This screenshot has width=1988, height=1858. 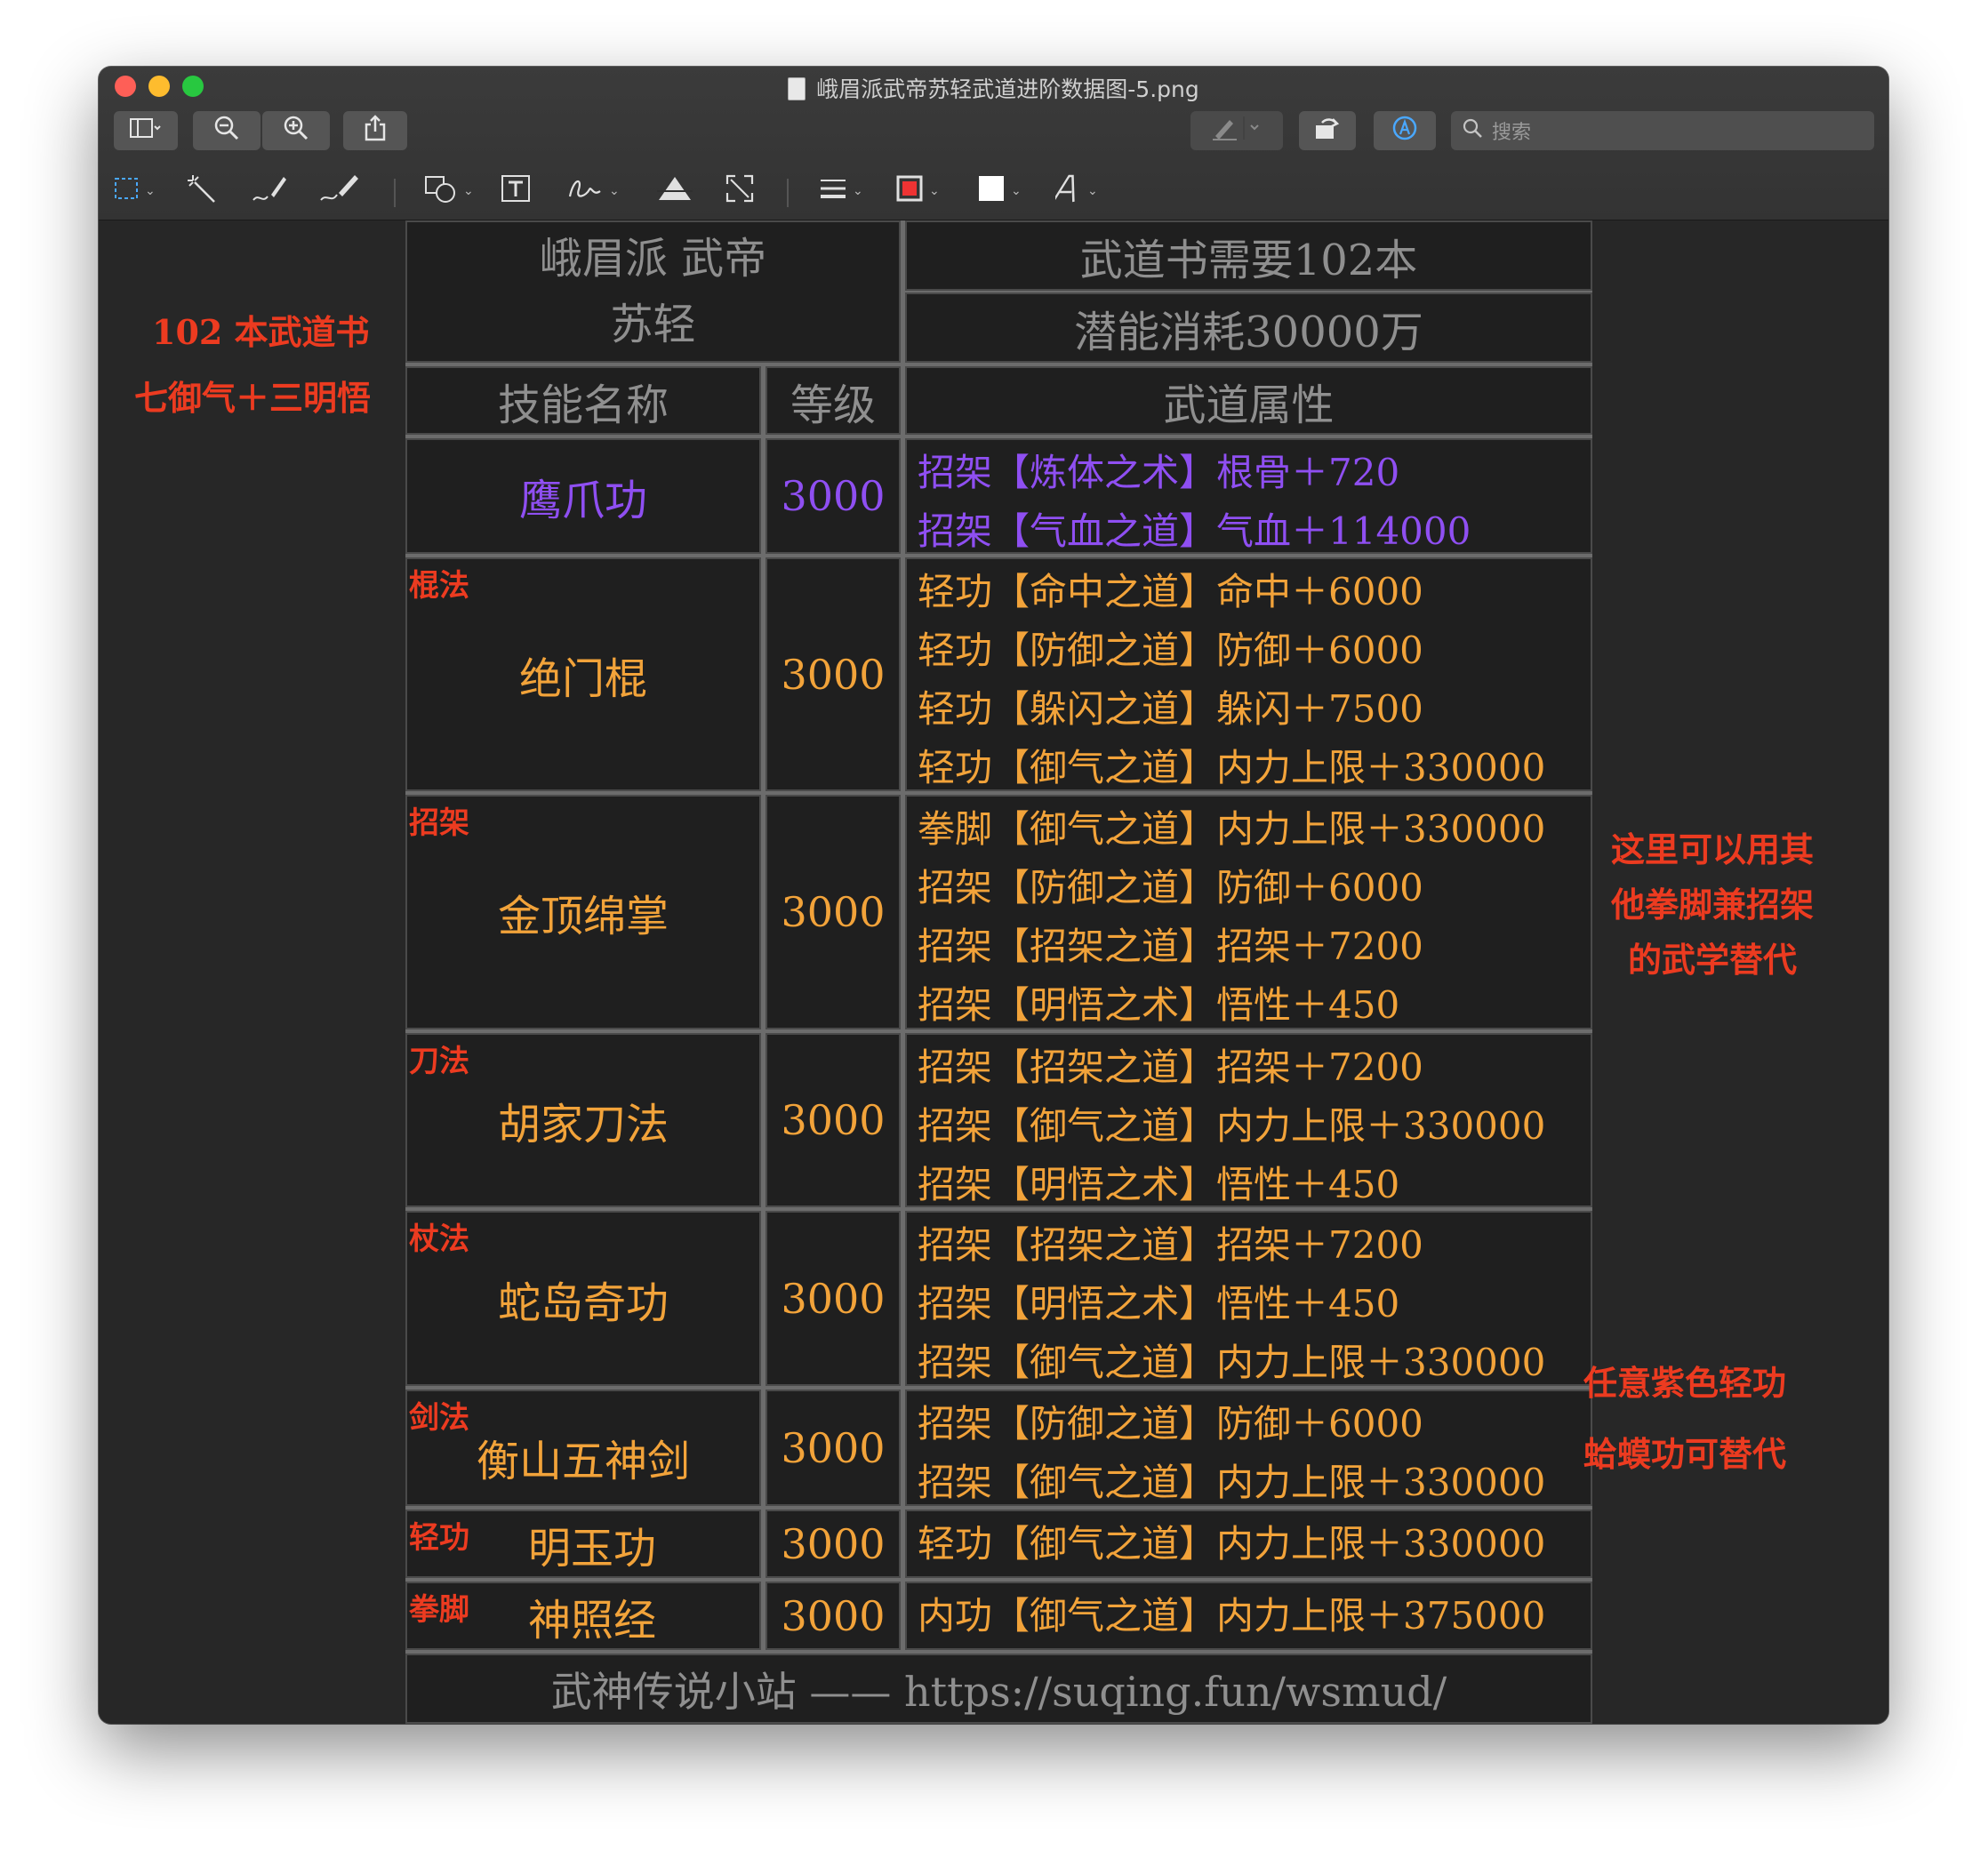 I want to click on skill-name-cell: 杖法 蛇岛奇功, so click(x=583, y=1298).